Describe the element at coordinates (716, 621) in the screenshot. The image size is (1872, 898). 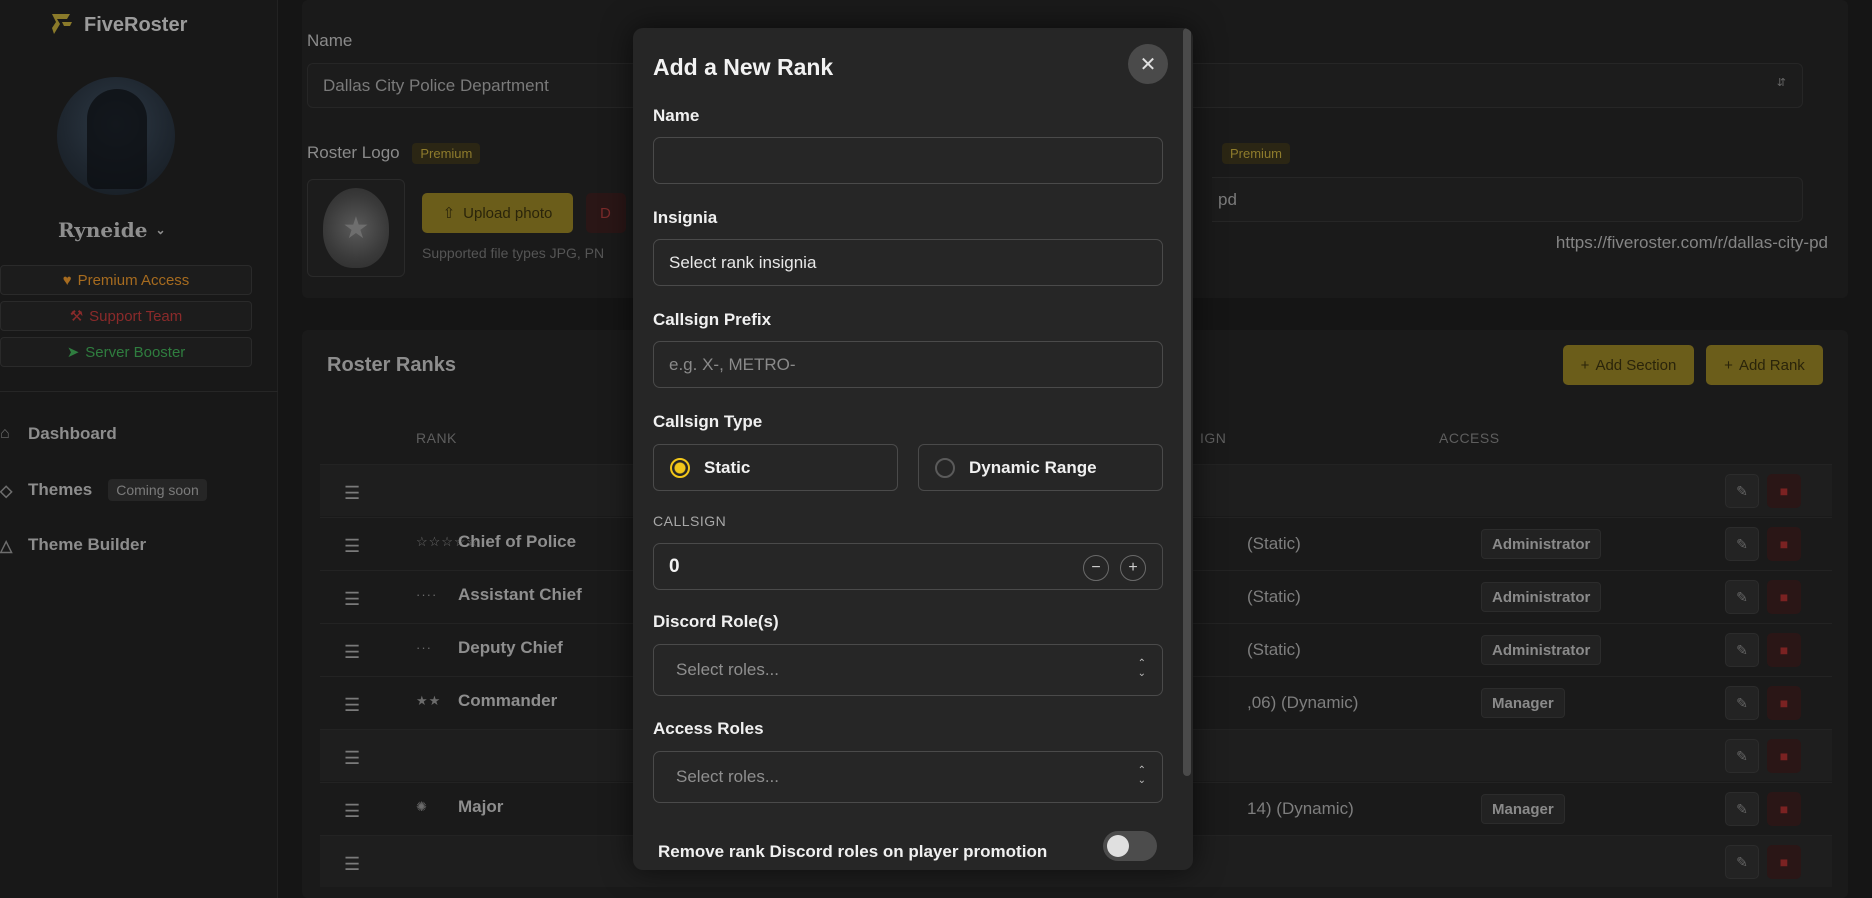
I see `discord-roles-label: Discord Role(s)` at that location.